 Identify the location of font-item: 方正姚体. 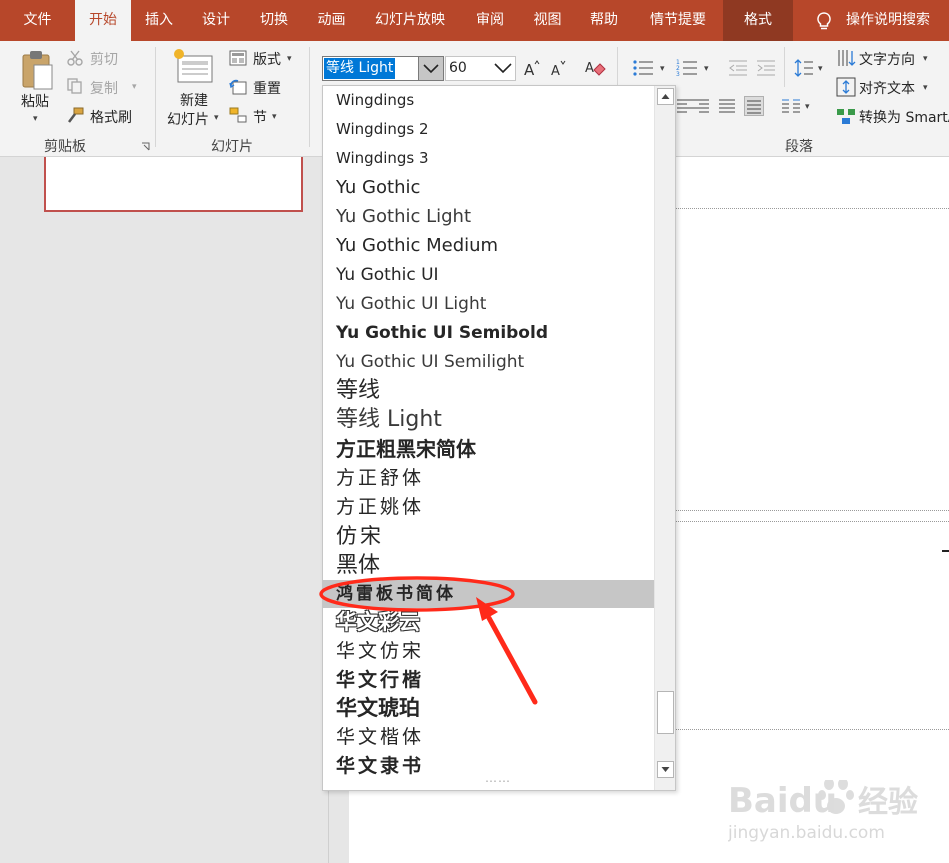
(488, 507).